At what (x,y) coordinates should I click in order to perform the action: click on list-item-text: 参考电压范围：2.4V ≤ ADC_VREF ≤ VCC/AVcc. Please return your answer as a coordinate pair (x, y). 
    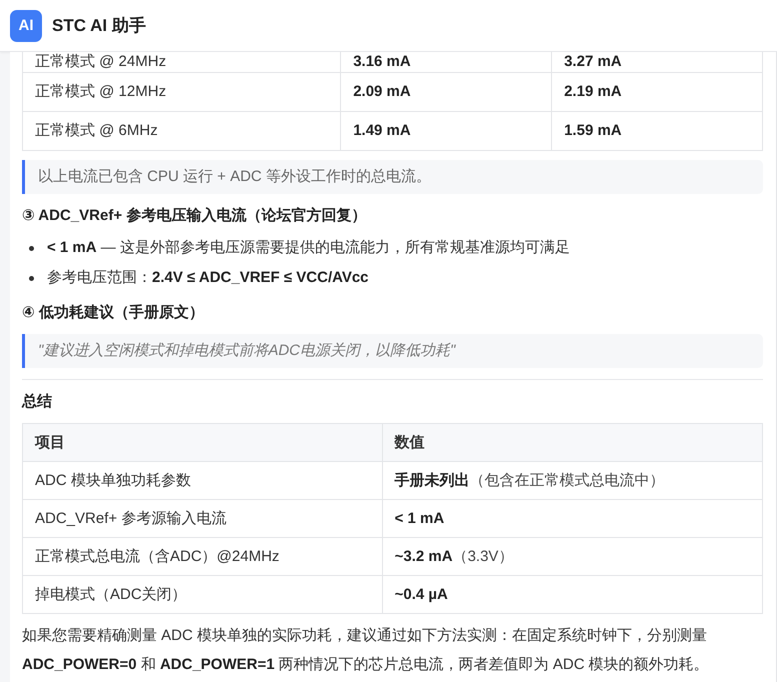
    Looking at the image, I should click on (208, 278).